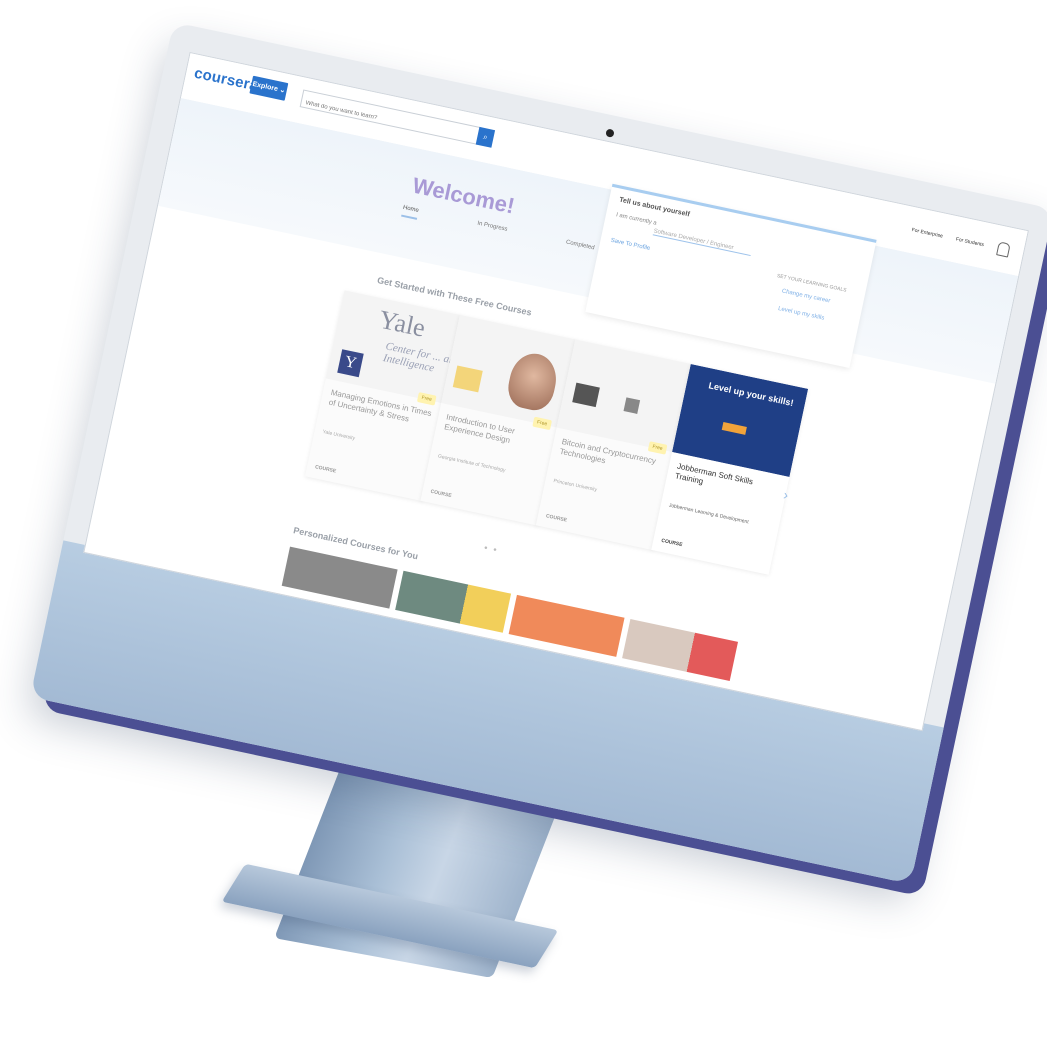 The width and height of the screenshot is (1047, 1052). Describe the element at coordinates (471, 463) in the screenshot. I see `course-provider: Georgia Institute of Technology` at that location.